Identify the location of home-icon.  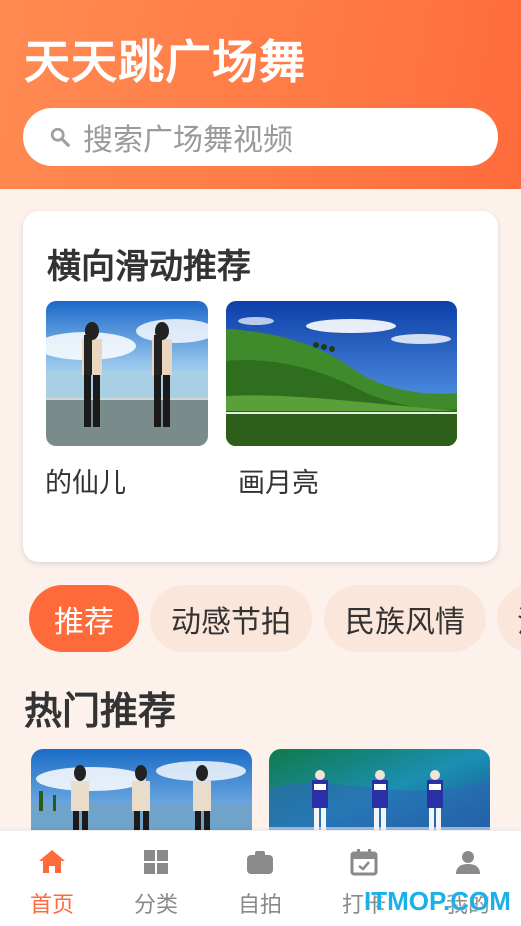
(52, 861).